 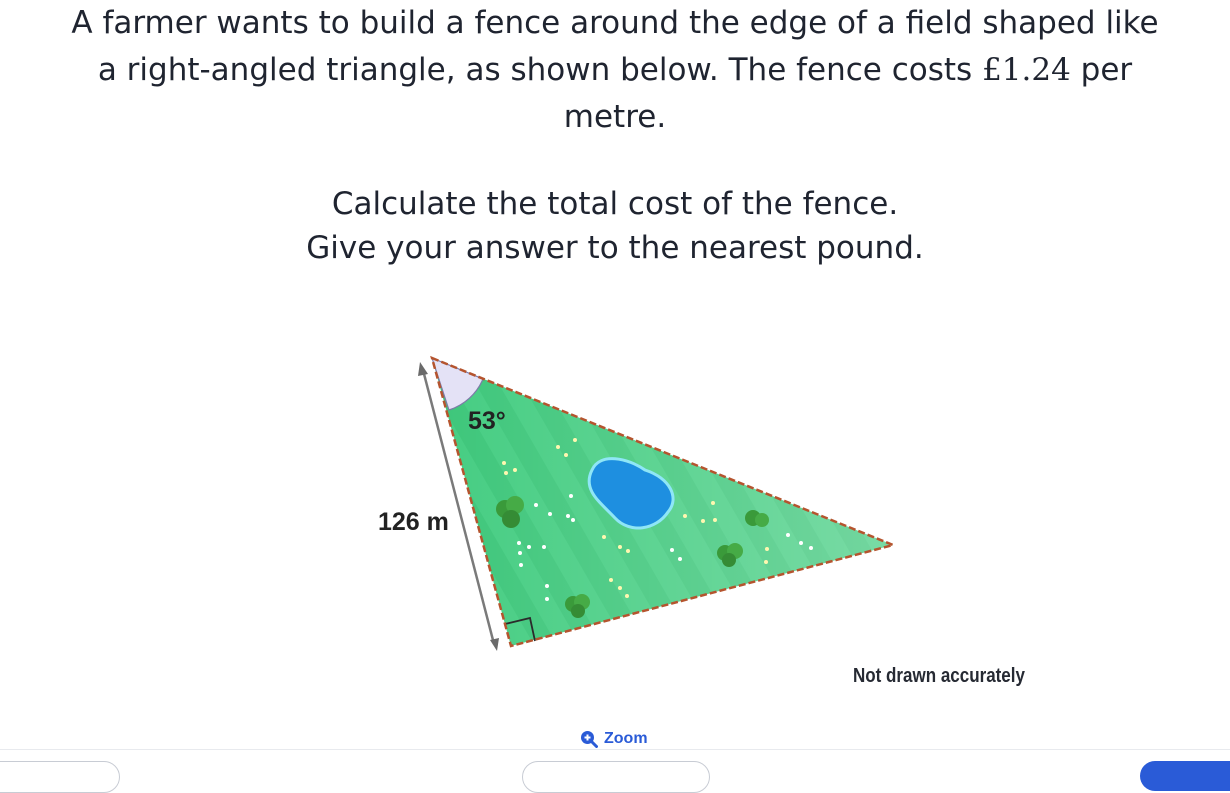 What do you see at coordinates (939, 676) in the screenshot?
I see `not-drawn-accurately-note: Not drawn accurately` at bounding box center [939, 676].